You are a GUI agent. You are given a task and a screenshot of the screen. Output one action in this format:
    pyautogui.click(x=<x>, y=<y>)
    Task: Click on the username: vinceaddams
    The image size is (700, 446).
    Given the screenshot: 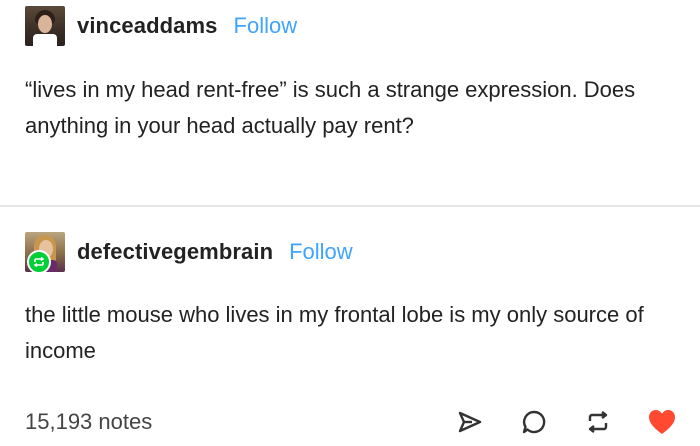 What is the action you would take?
    pyautogui.click(x=147, y=26)
    